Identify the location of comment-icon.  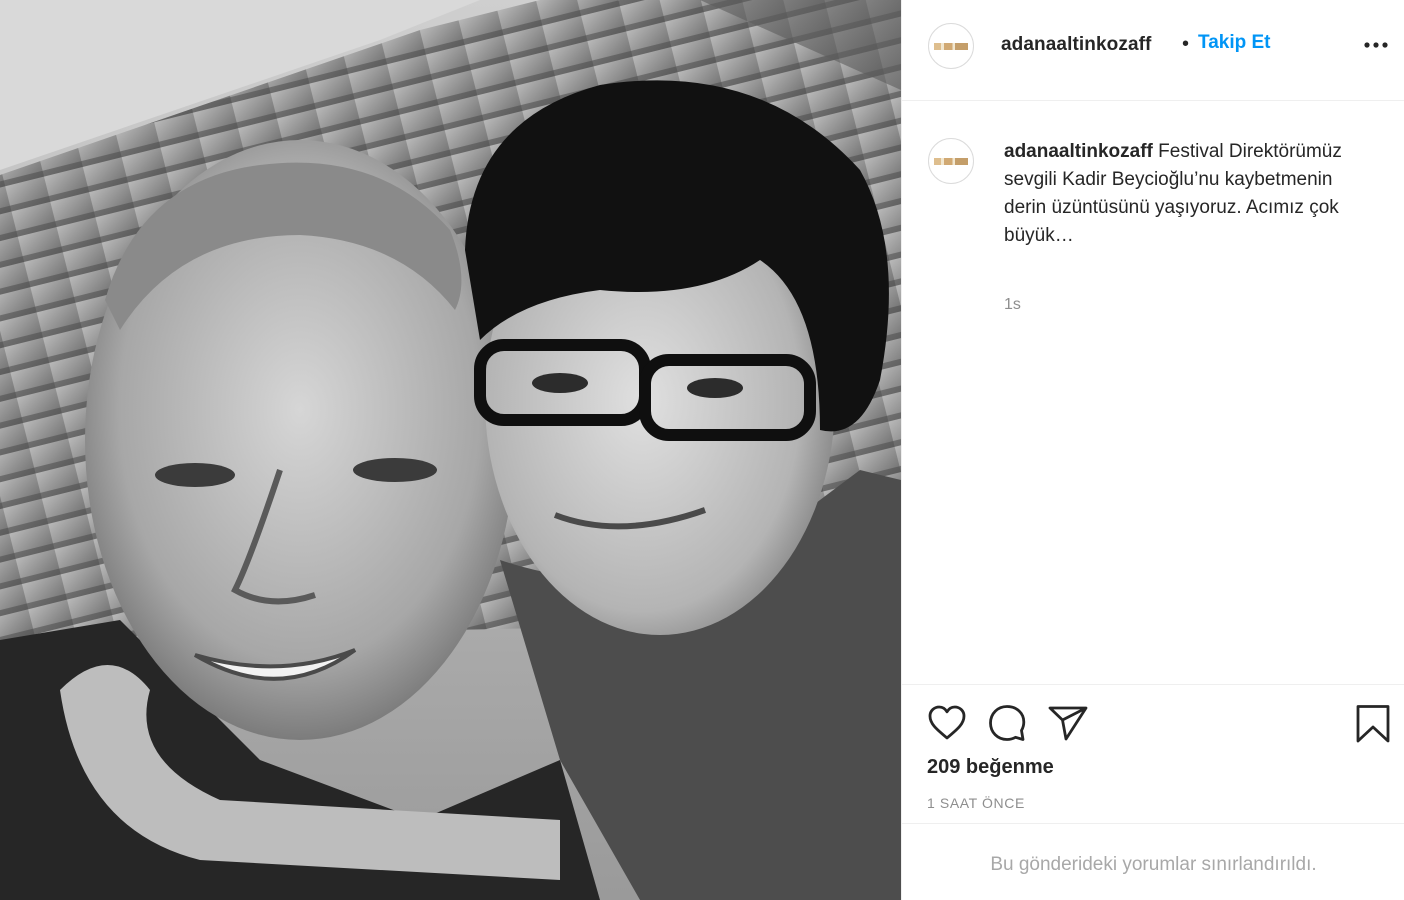
(1007, 723).